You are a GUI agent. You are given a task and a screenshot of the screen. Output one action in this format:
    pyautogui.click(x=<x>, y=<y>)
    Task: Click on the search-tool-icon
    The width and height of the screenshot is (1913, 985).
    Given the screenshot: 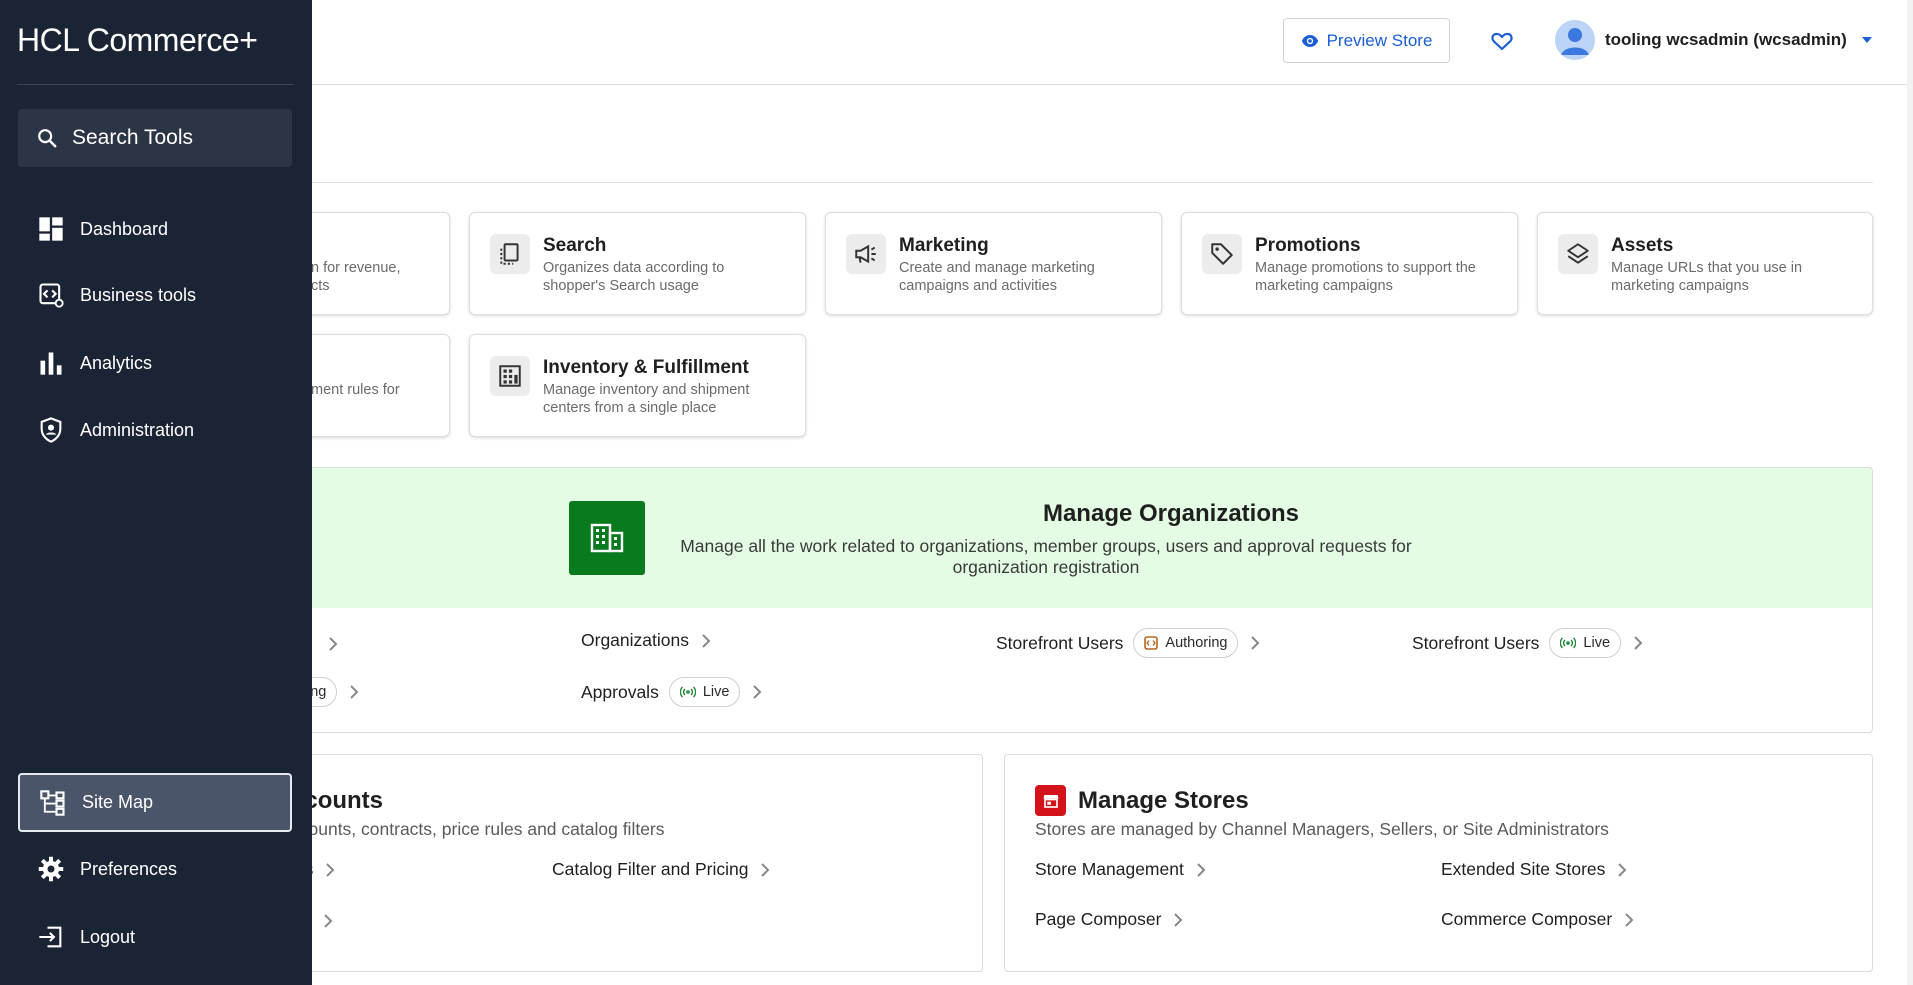 What is the action you would take?
    pyautogui.click(x=510, y=254)
    